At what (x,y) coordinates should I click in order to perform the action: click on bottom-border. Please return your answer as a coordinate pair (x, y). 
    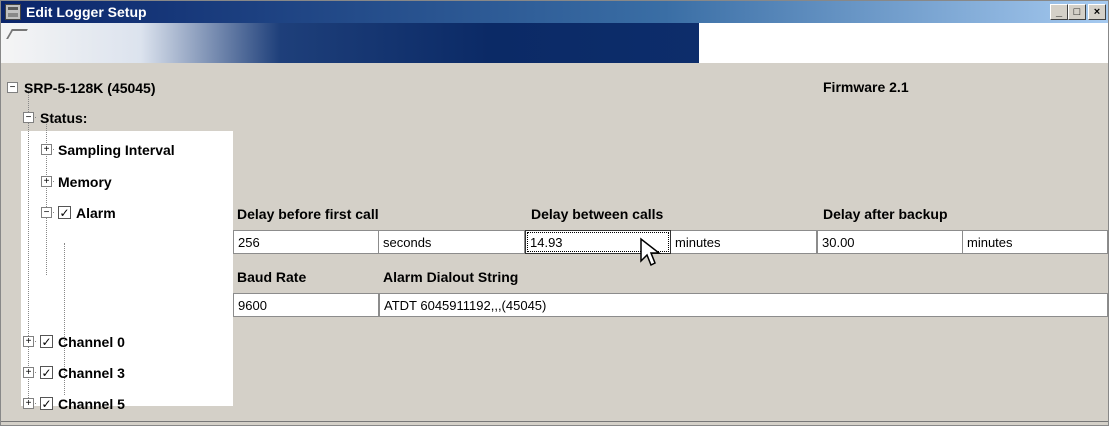
    Looking at the image, I should click on (554, 421).